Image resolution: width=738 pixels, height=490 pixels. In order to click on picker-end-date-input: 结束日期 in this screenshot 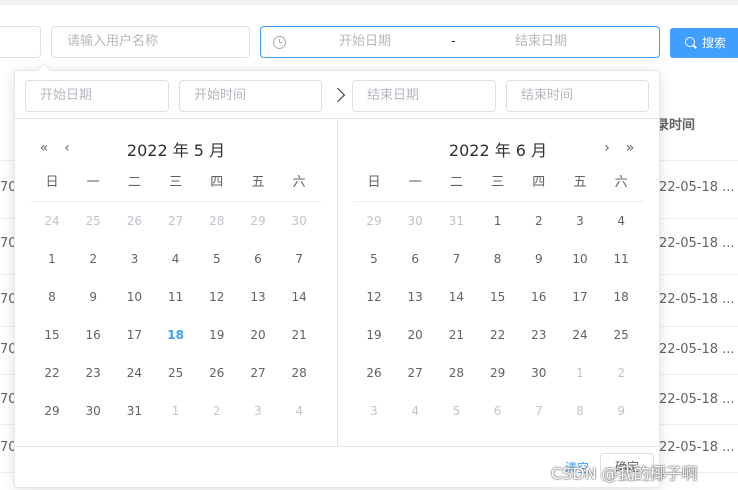, I will do `click(424, 96)`.